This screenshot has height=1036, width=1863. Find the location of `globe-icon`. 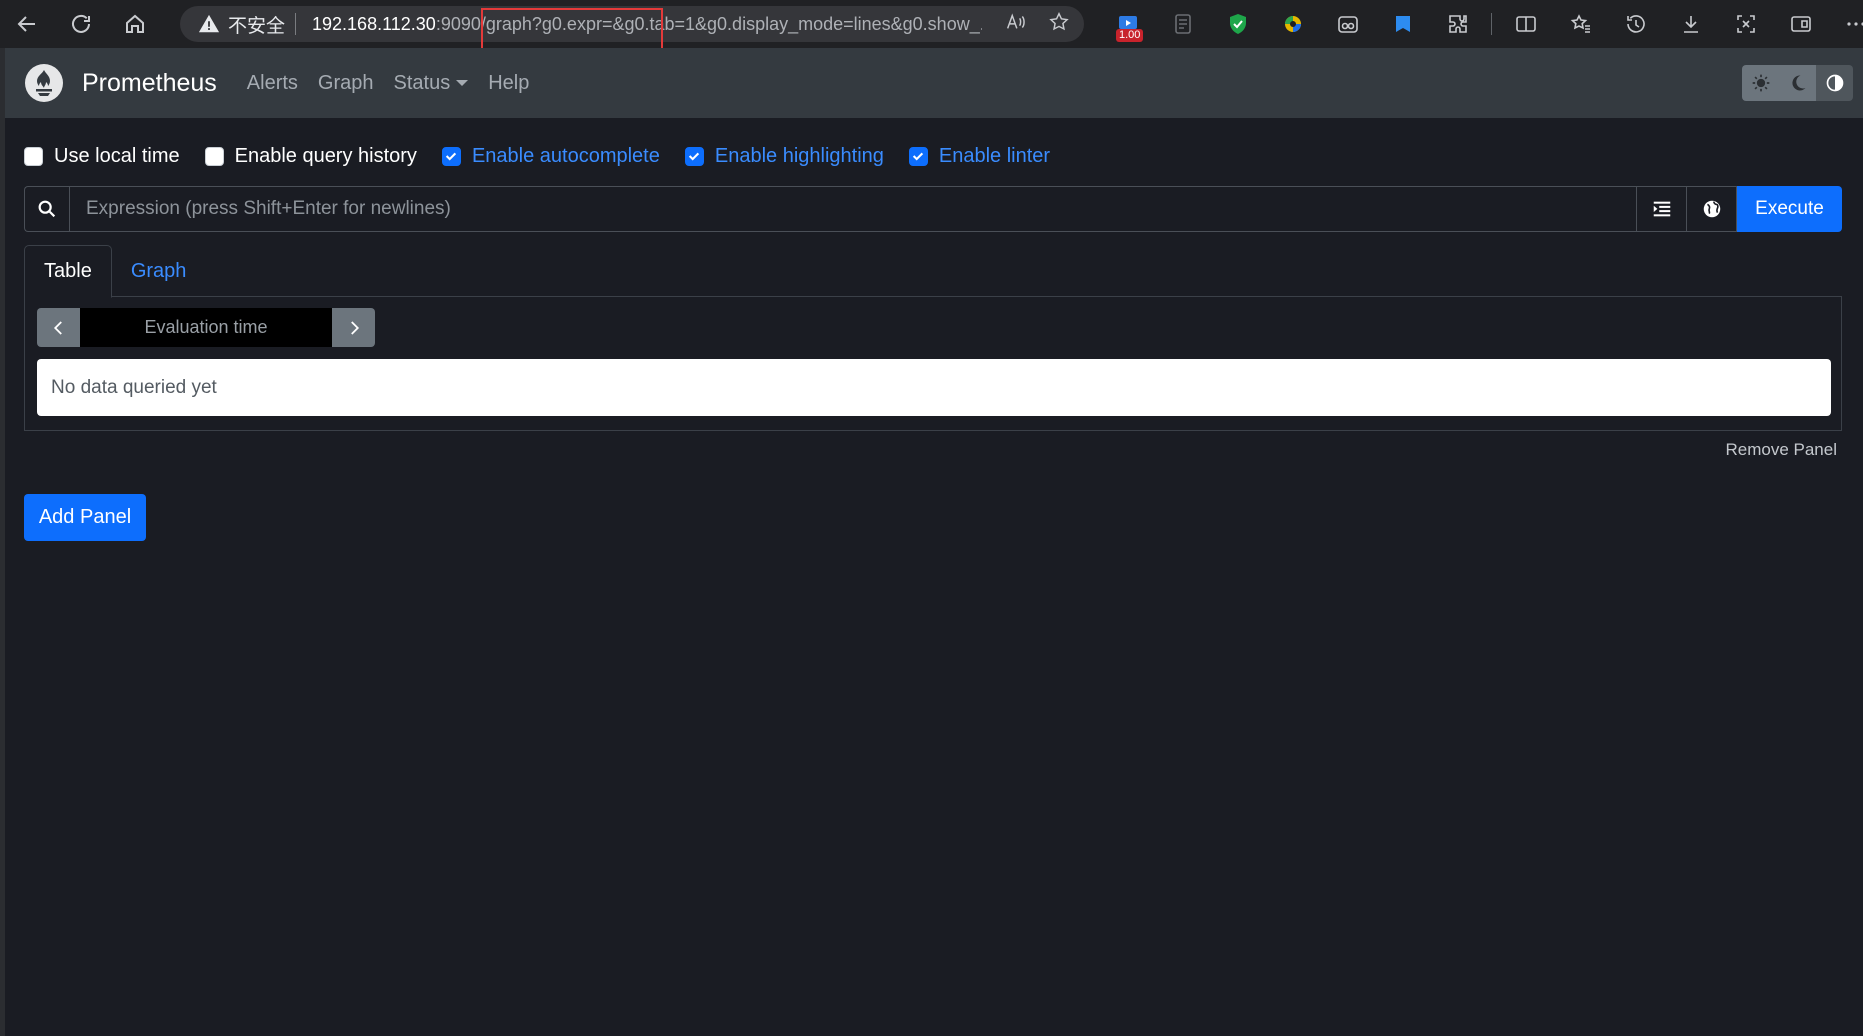

globe-icon is located at coordinates (1711, 209).